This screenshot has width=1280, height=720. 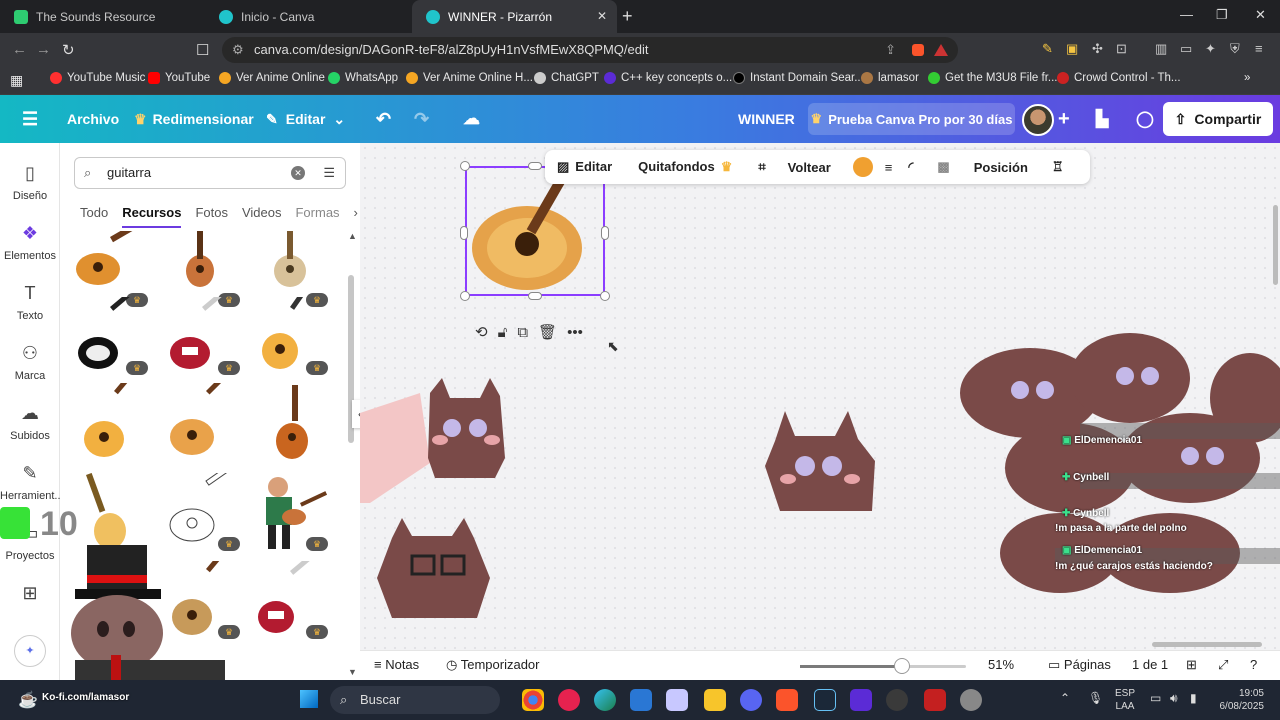 What do you see at coordinates (535, 166) in the screenshot?
I see `resize-handle-n` at bounding box center [535, 166].